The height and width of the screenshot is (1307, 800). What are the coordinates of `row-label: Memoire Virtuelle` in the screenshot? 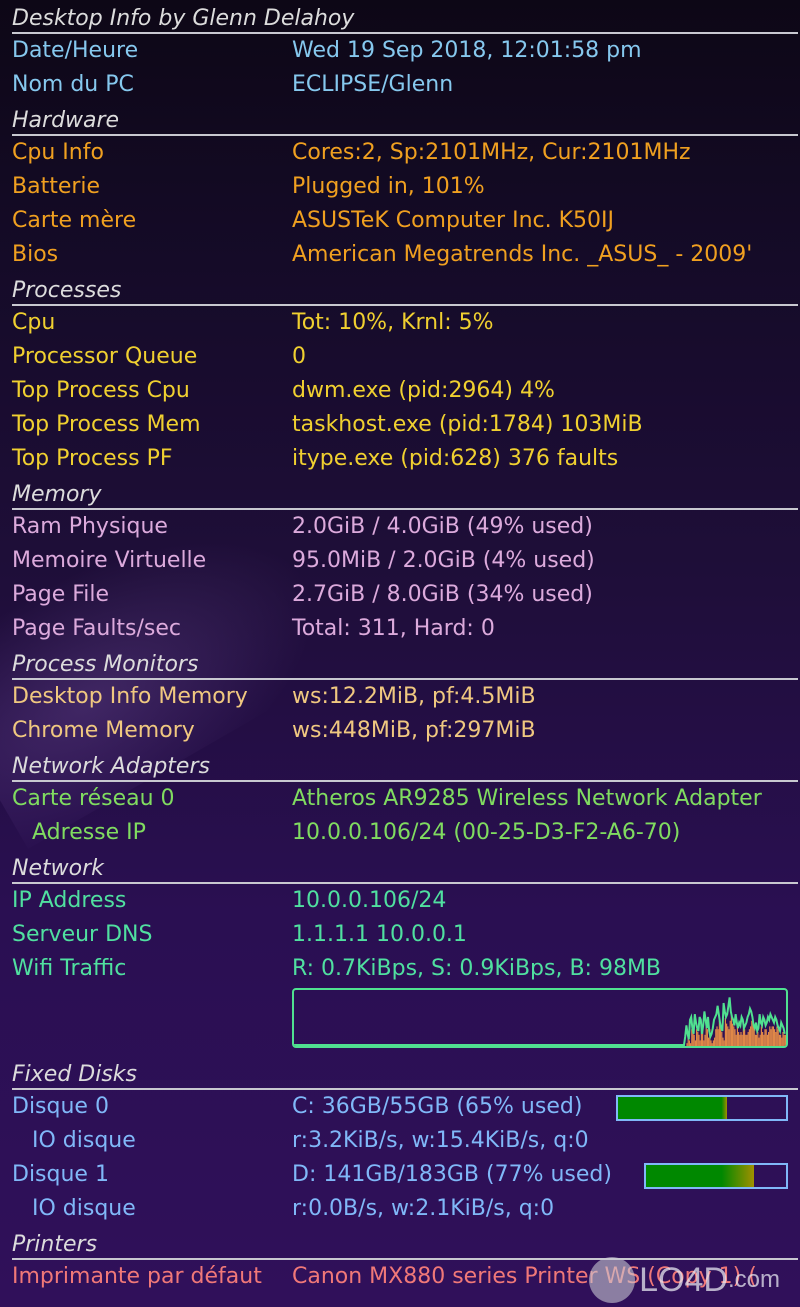 It's located at (109, 560).